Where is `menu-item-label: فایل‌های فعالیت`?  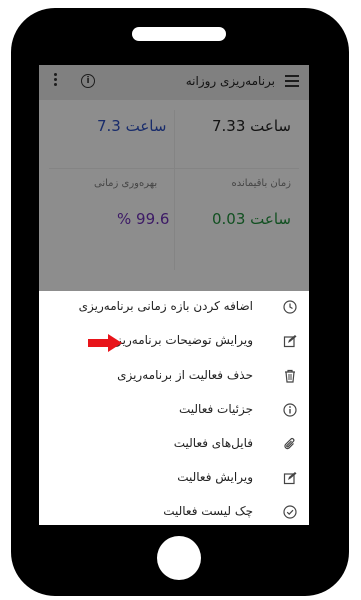
menu-item-label: فایل‌های فعالیت is located at coordinates (213, 443).